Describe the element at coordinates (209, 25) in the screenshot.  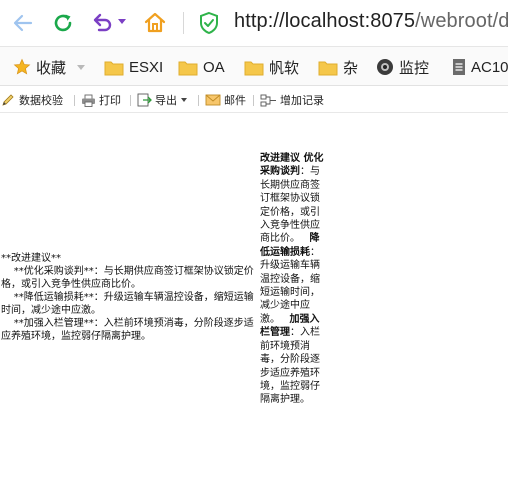
I see `security-shield-icon` at that location.